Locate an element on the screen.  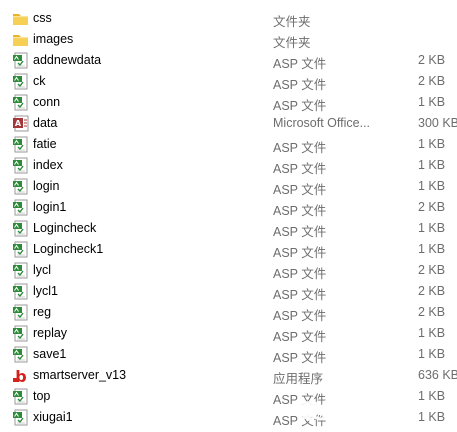
file-row: lycl ASP 文件 2 KB is located at coordinates (228, 270).